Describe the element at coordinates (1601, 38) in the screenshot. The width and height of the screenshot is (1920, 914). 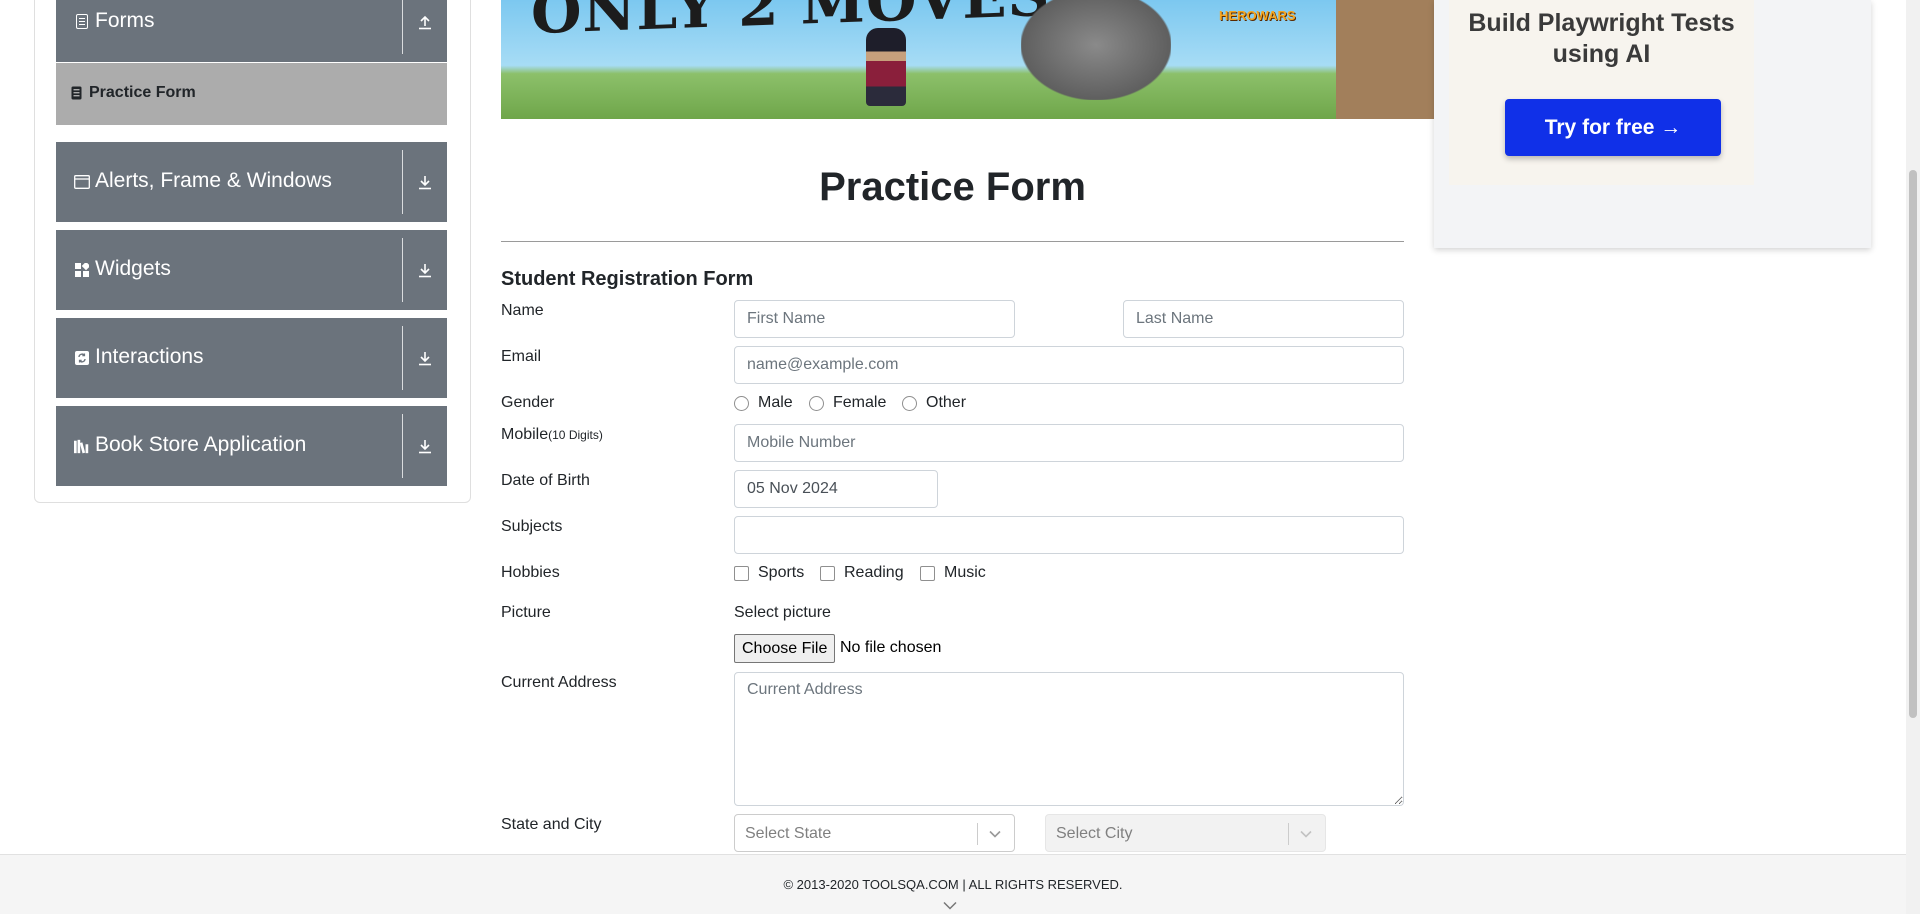
I see `ad-title: Build Playwright Tests using AI` at that location.